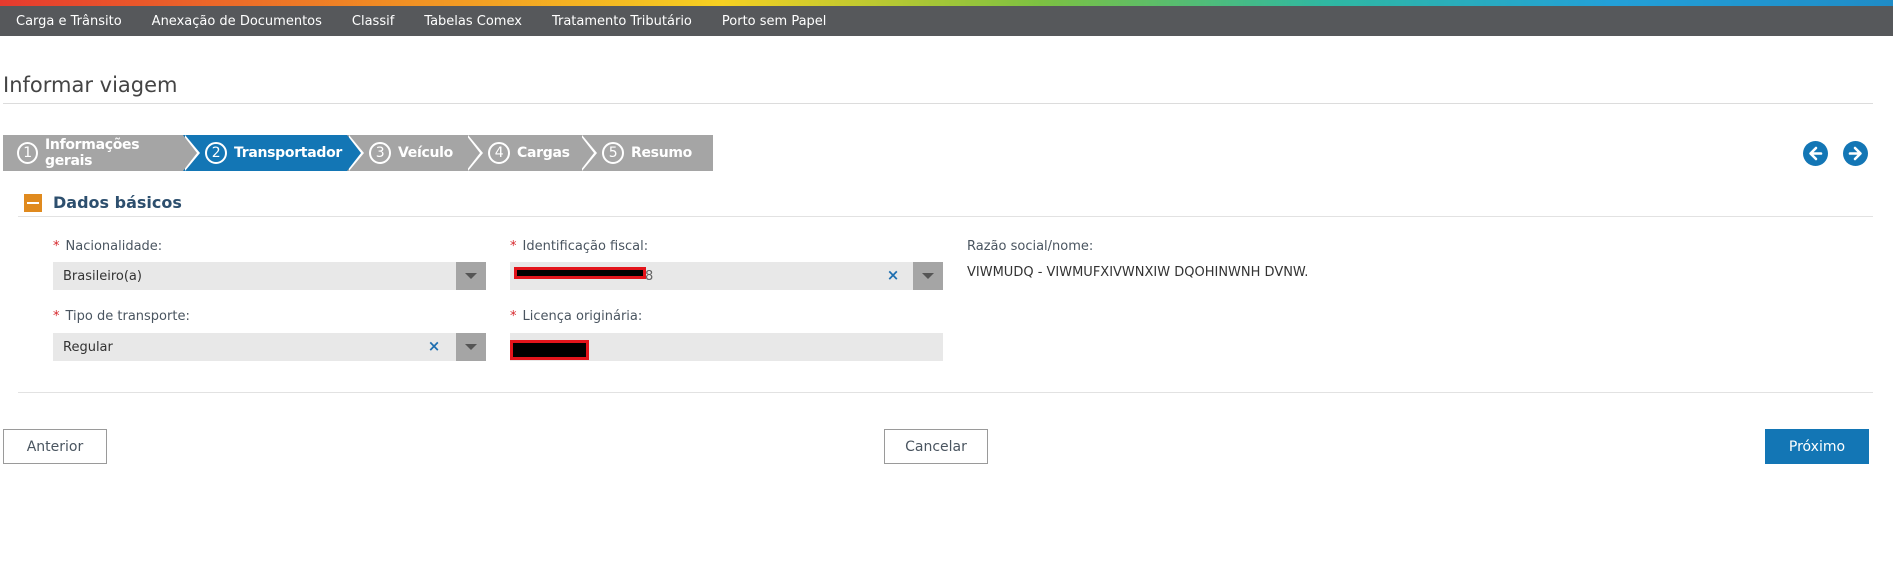  What do you see at coordinates (543, 153) in the screenshot?
I see `step-label: Cargas` at bounding box center [543, 153].